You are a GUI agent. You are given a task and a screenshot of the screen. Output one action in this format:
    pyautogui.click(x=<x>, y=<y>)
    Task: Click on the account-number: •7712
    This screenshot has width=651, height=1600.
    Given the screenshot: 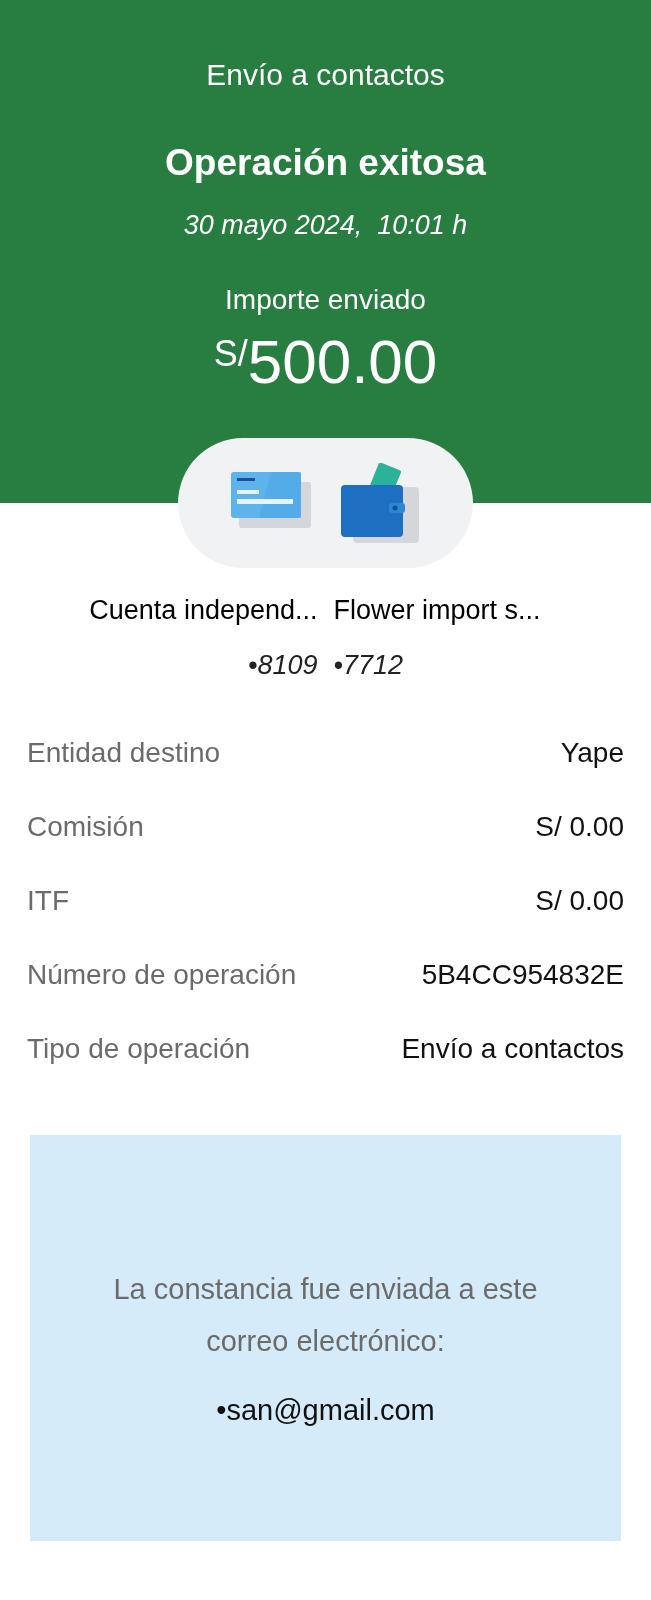 What is the action you would take?
    pyautogui.click(x=369, y=665)
    